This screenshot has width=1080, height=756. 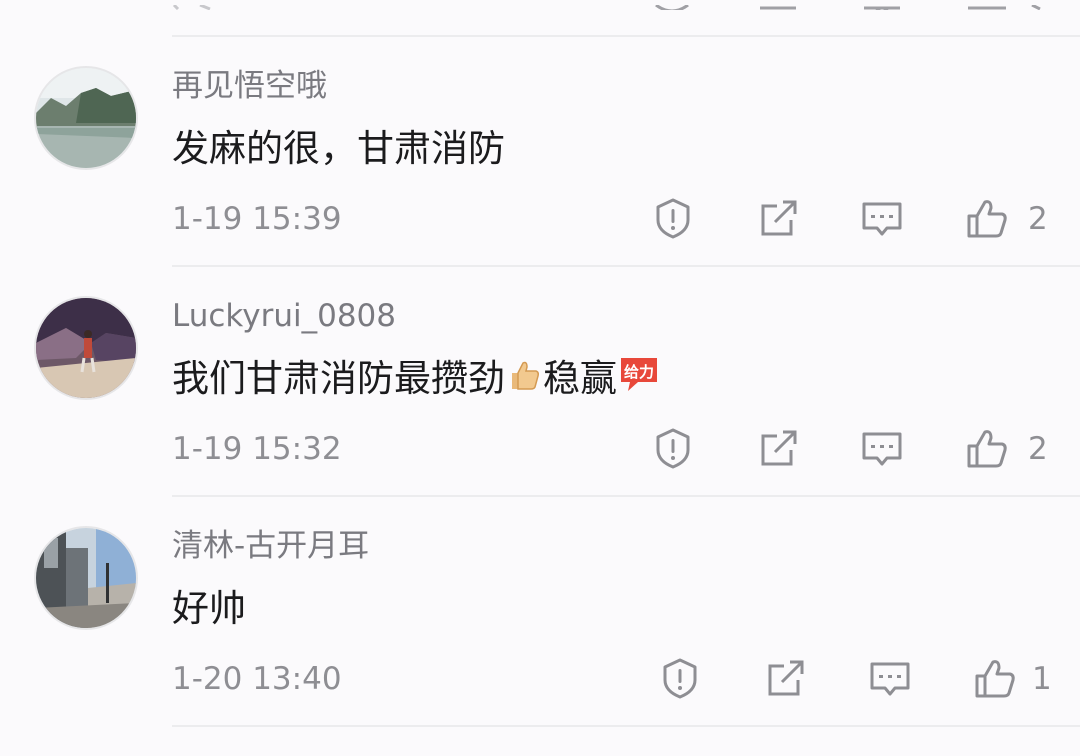 I want to click on comment-text: 好帅, so click(x=209, y=608).